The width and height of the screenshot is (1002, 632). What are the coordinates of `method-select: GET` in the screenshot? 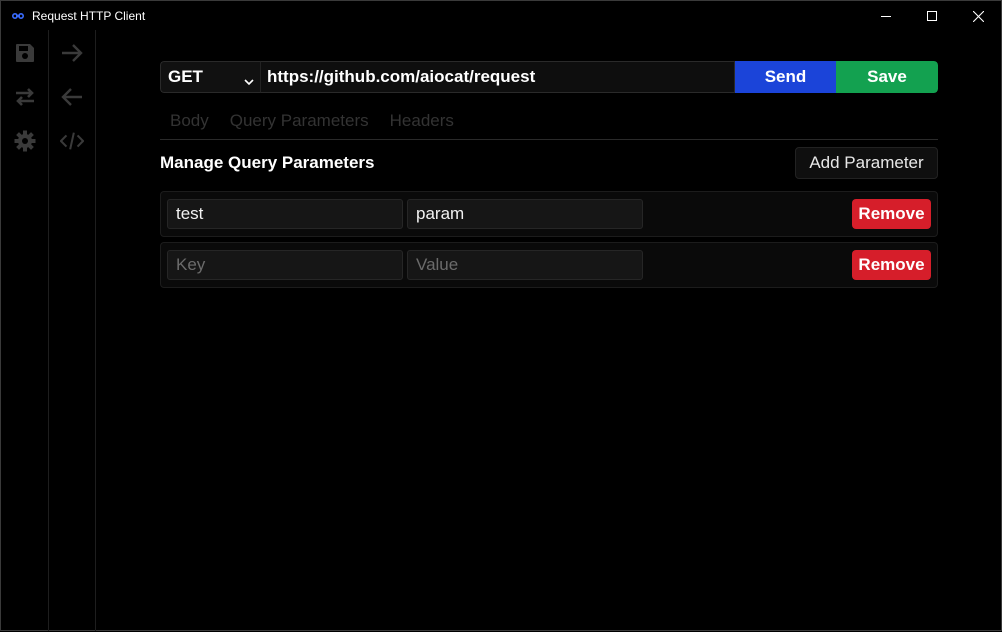 It's located at (210, 77).